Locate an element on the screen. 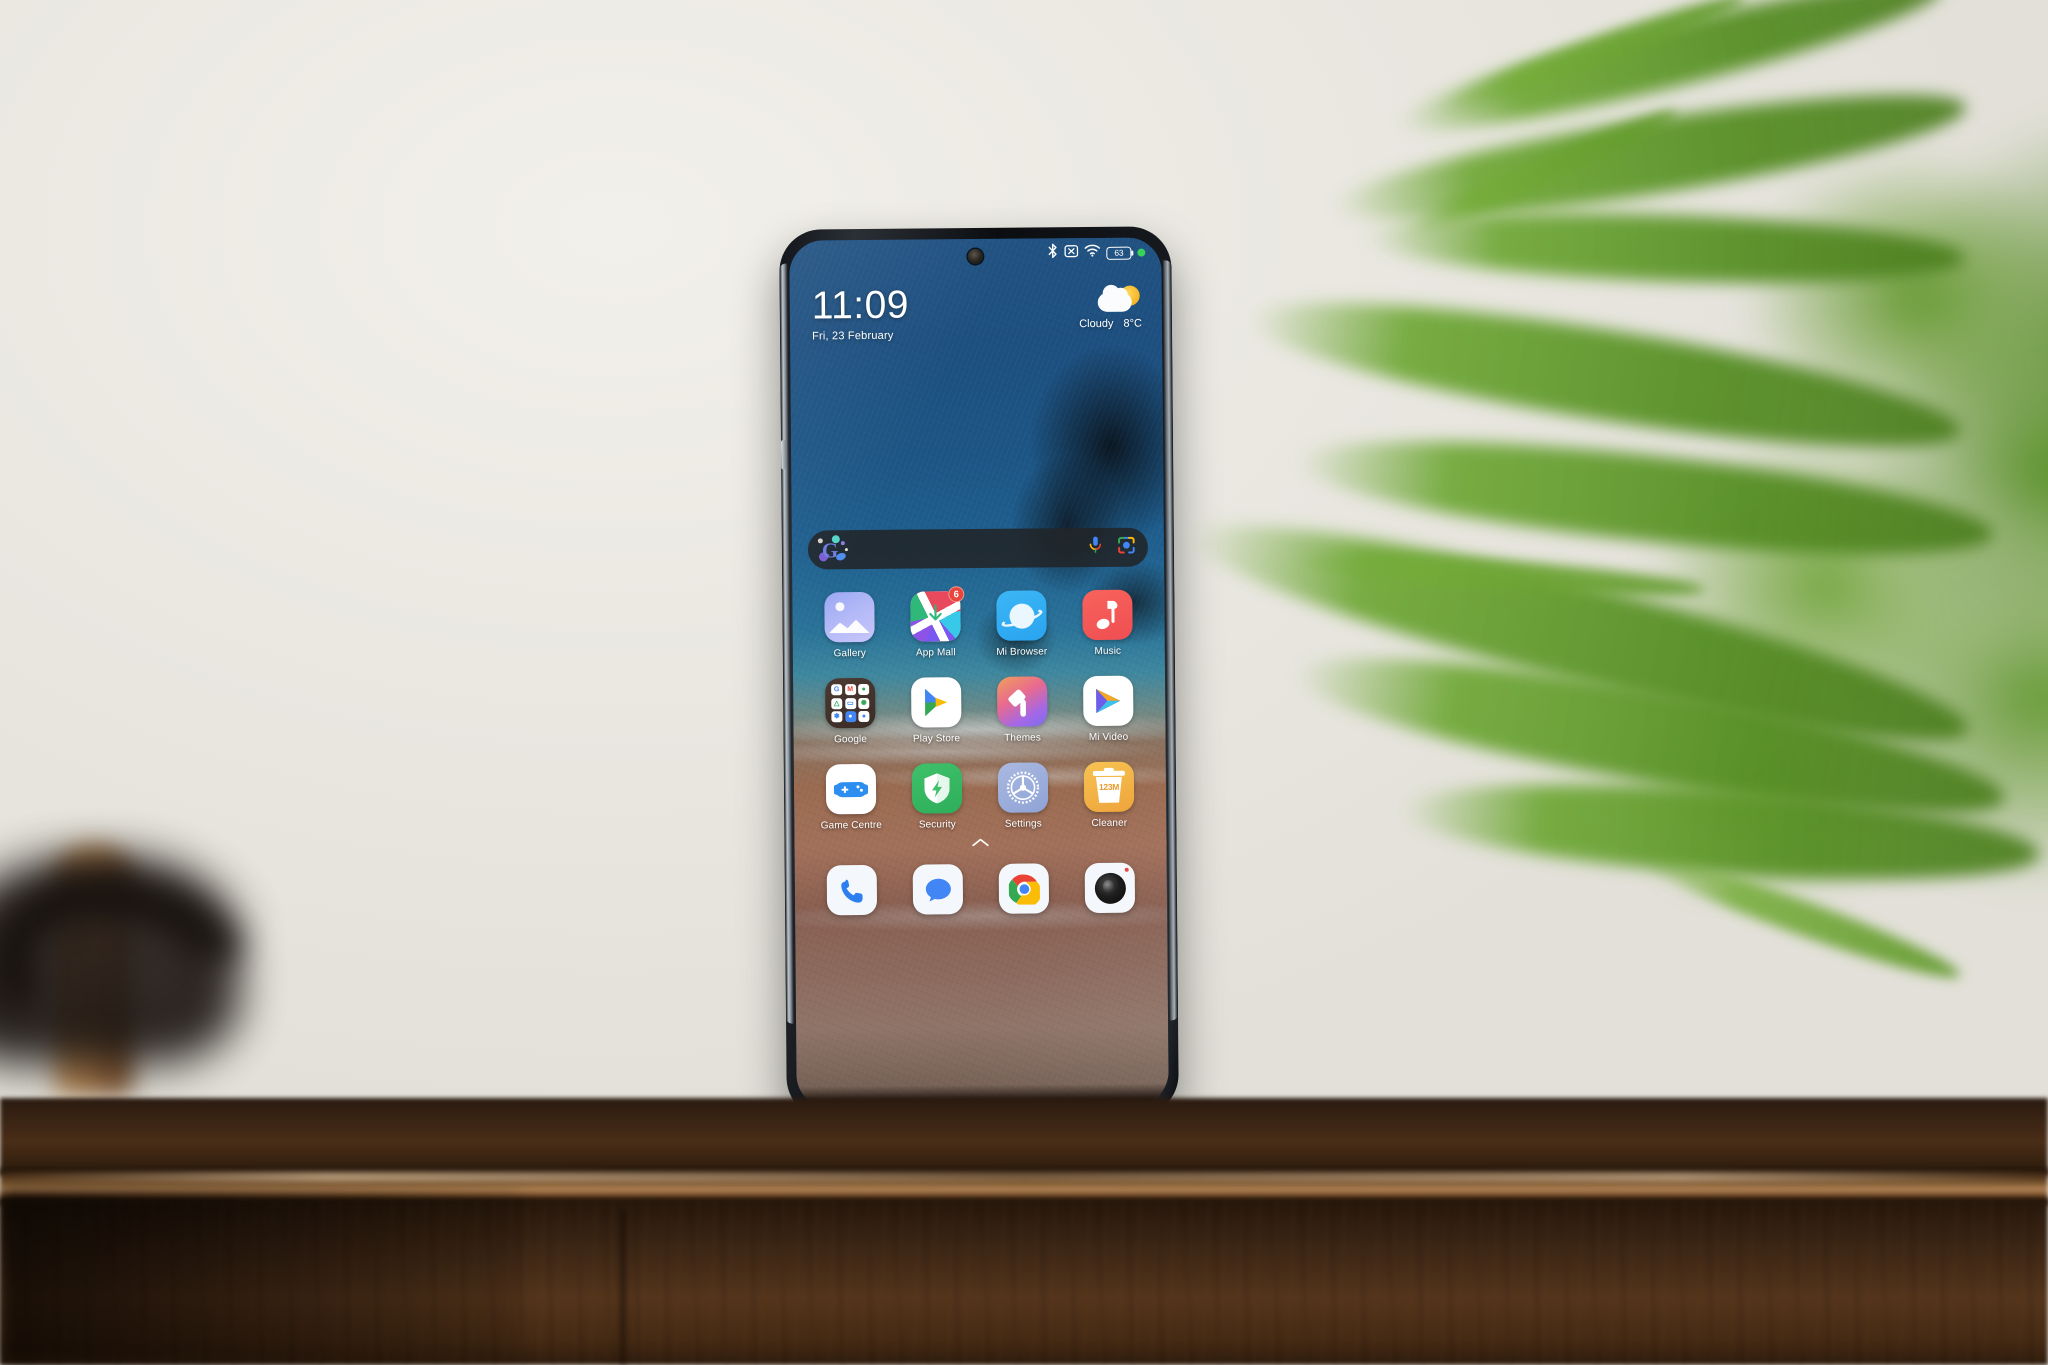 The width and height of the screenshot is (2048, 1365). app-security: Security is located at coordinates (937, 797).